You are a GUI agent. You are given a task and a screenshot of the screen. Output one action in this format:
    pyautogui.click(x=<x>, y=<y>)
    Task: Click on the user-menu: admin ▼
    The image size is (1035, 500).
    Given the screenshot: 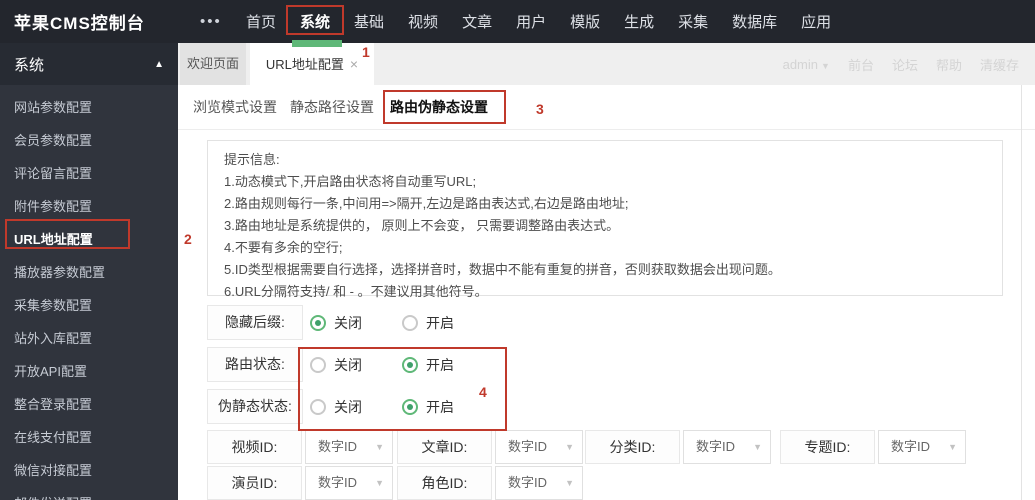 What is the action you would take?
    pyautogui.click(x=806, y=64)
    